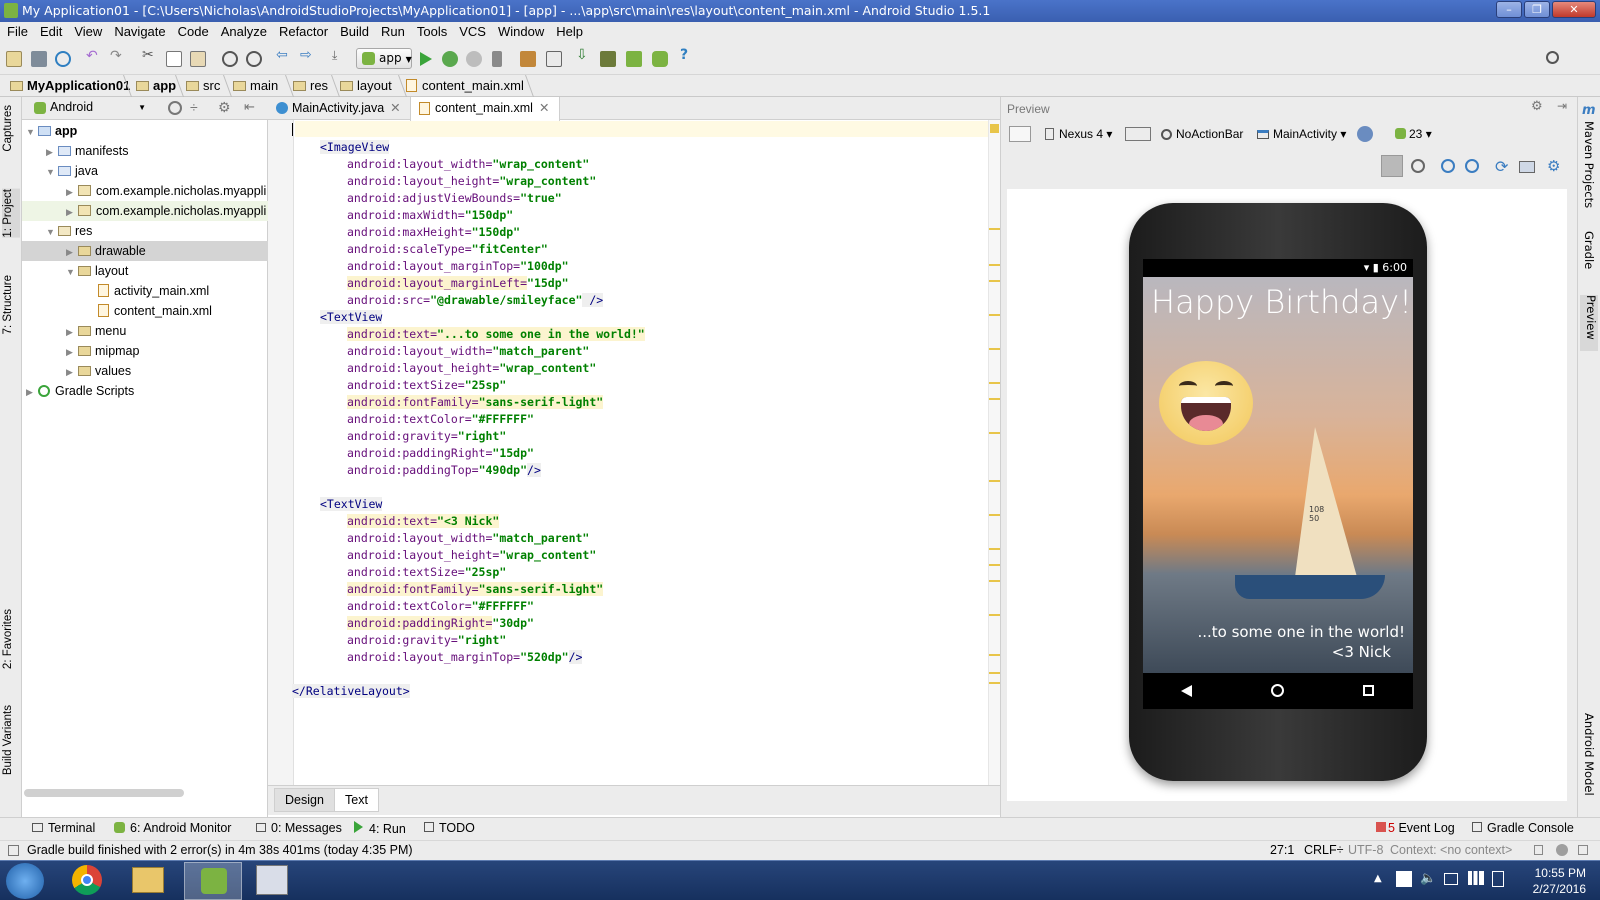 Image resolution: width=1600 pixels, height=900 pixels. What do you see at coordinates (14, 59) in the screenshot?
I see `open-folder-icon` at bounding box center [14, 59].